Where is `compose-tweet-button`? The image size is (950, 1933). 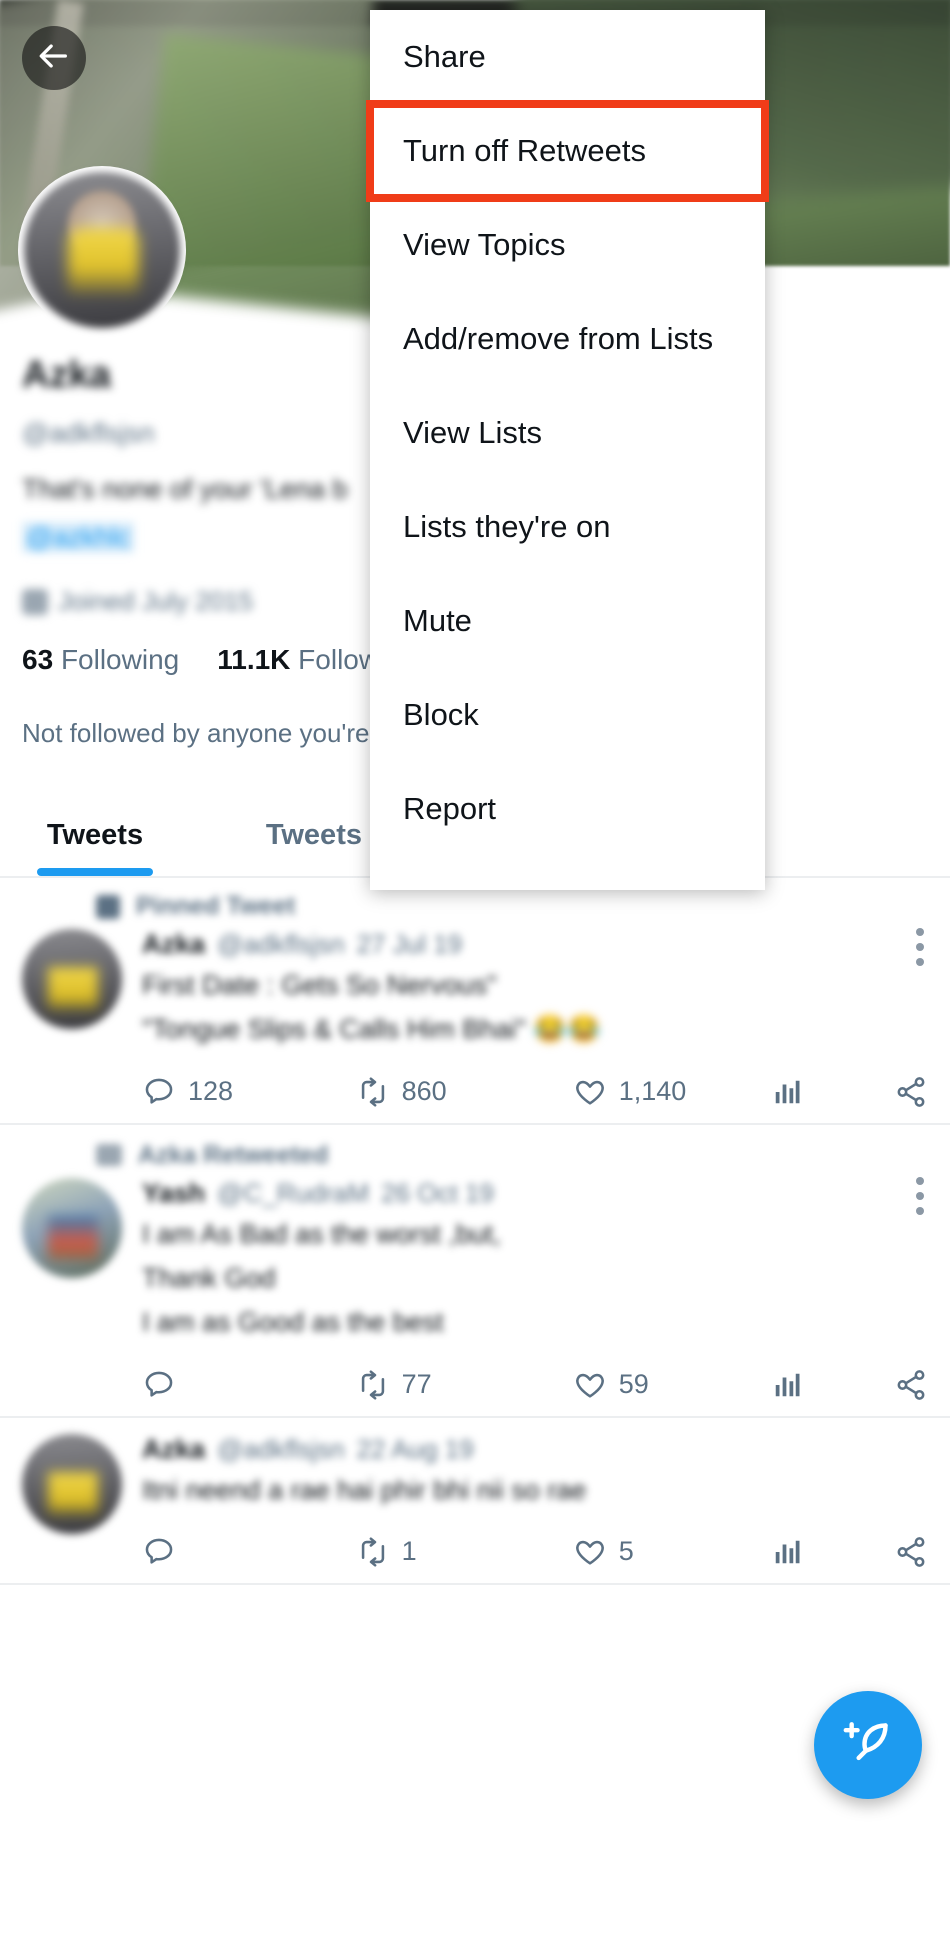
compose-tweet-button is located at coordinates (868, 1745).